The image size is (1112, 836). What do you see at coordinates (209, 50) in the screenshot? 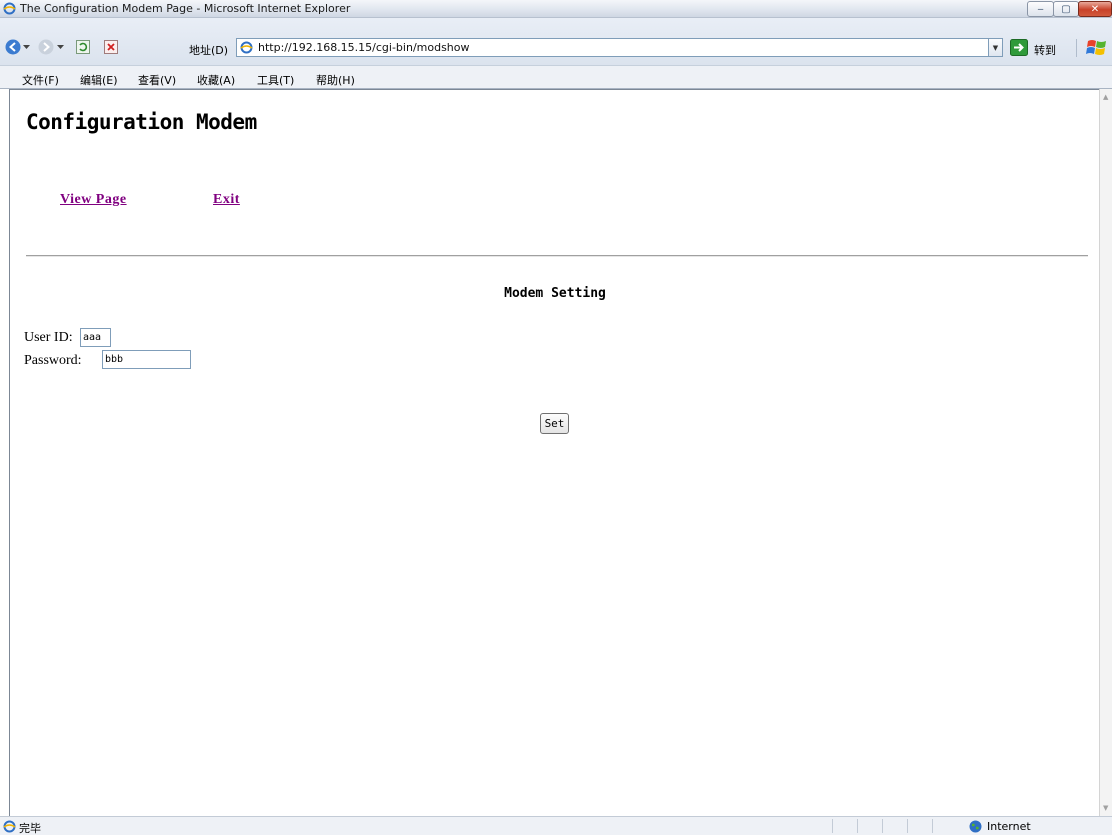
I see `address-label: 地址(D)` at bounding box center [209, 50].